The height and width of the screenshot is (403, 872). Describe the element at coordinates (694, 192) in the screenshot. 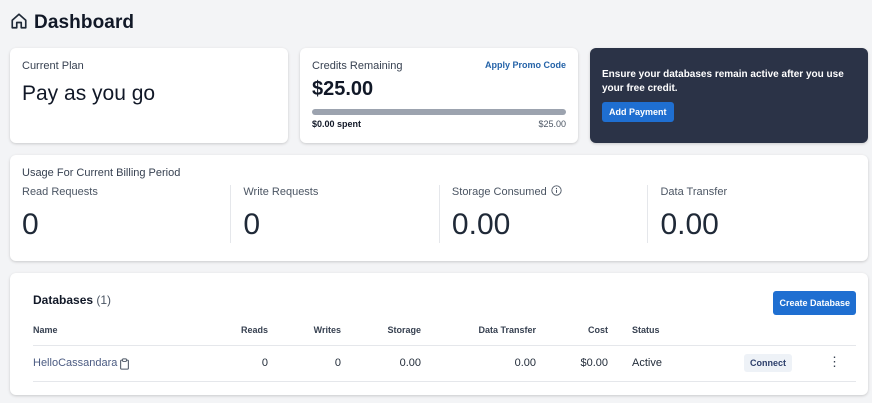

I see `usage-metric-name: Data Transfer` at that location.